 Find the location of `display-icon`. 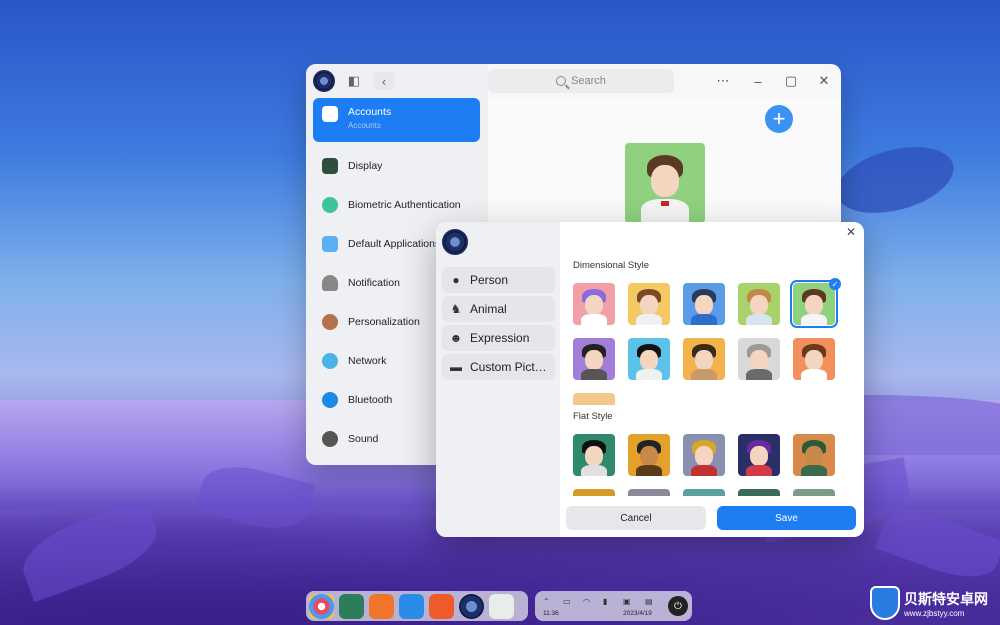

display-icon is located at coordinates (330, 166).